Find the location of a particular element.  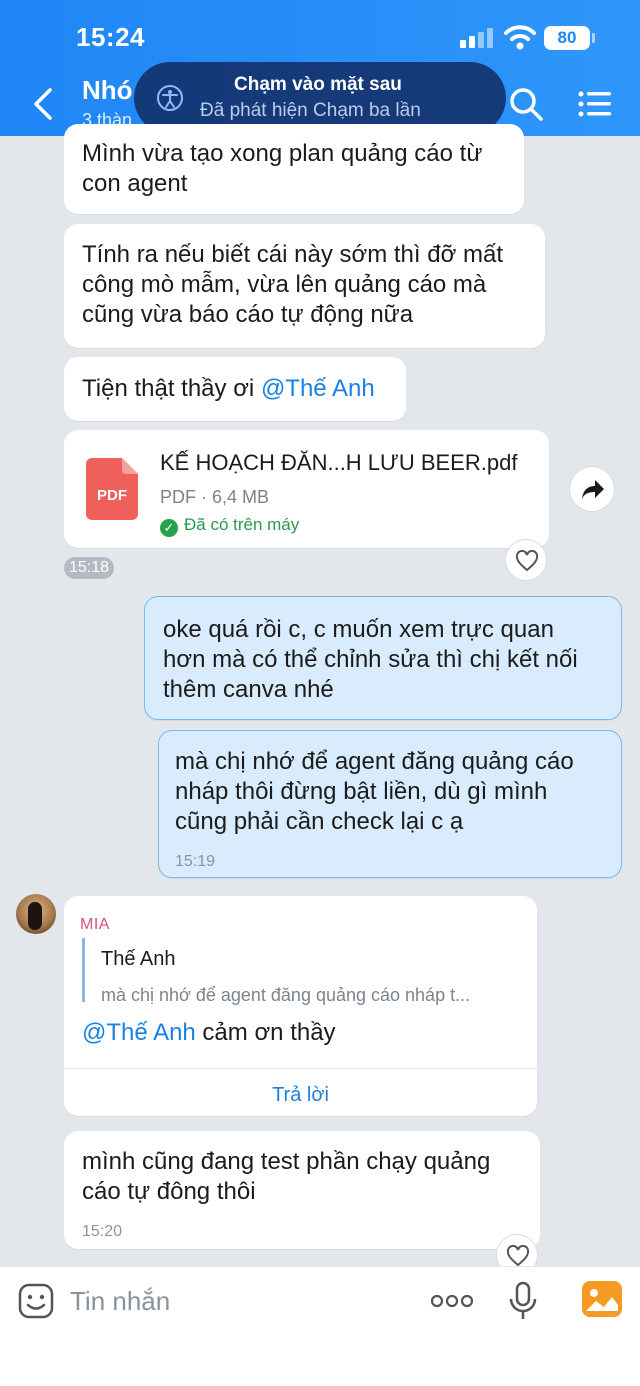

battery-indicator: 80 is located at coordinates (567, 38).